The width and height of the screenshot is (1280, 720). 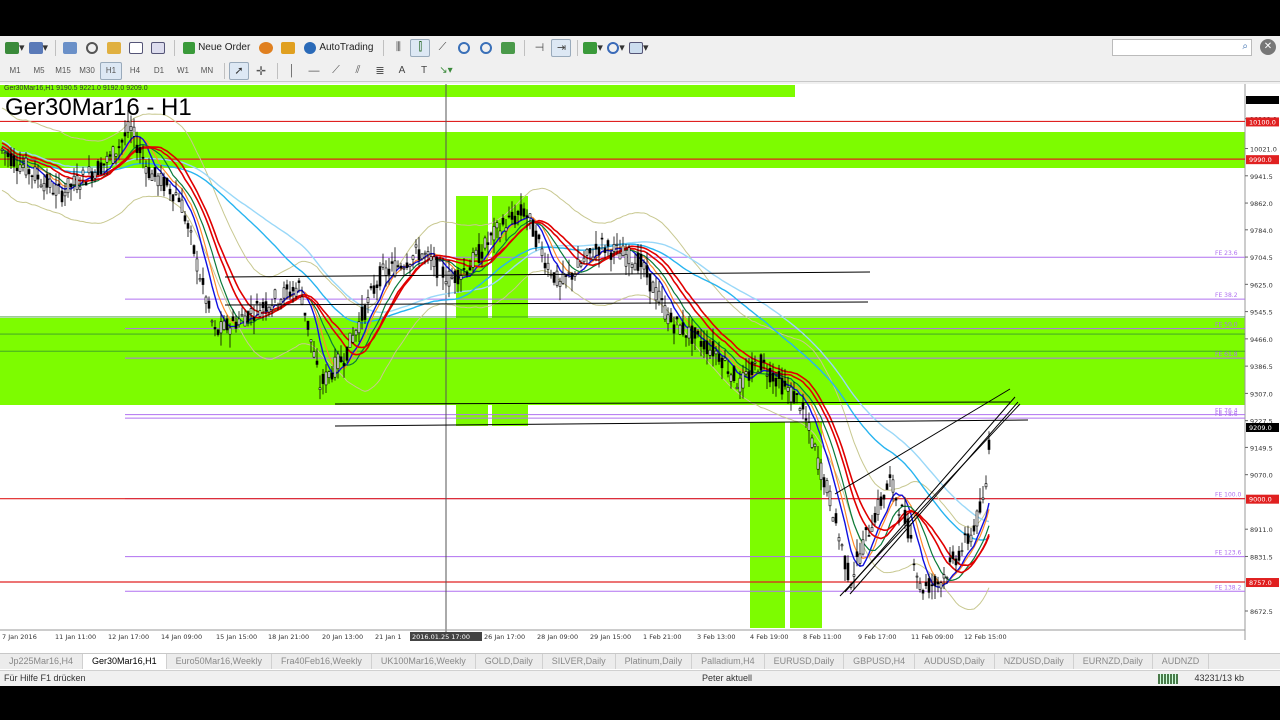 I want to click on line-chart-button: ⟋, so click(x=442, y=48).